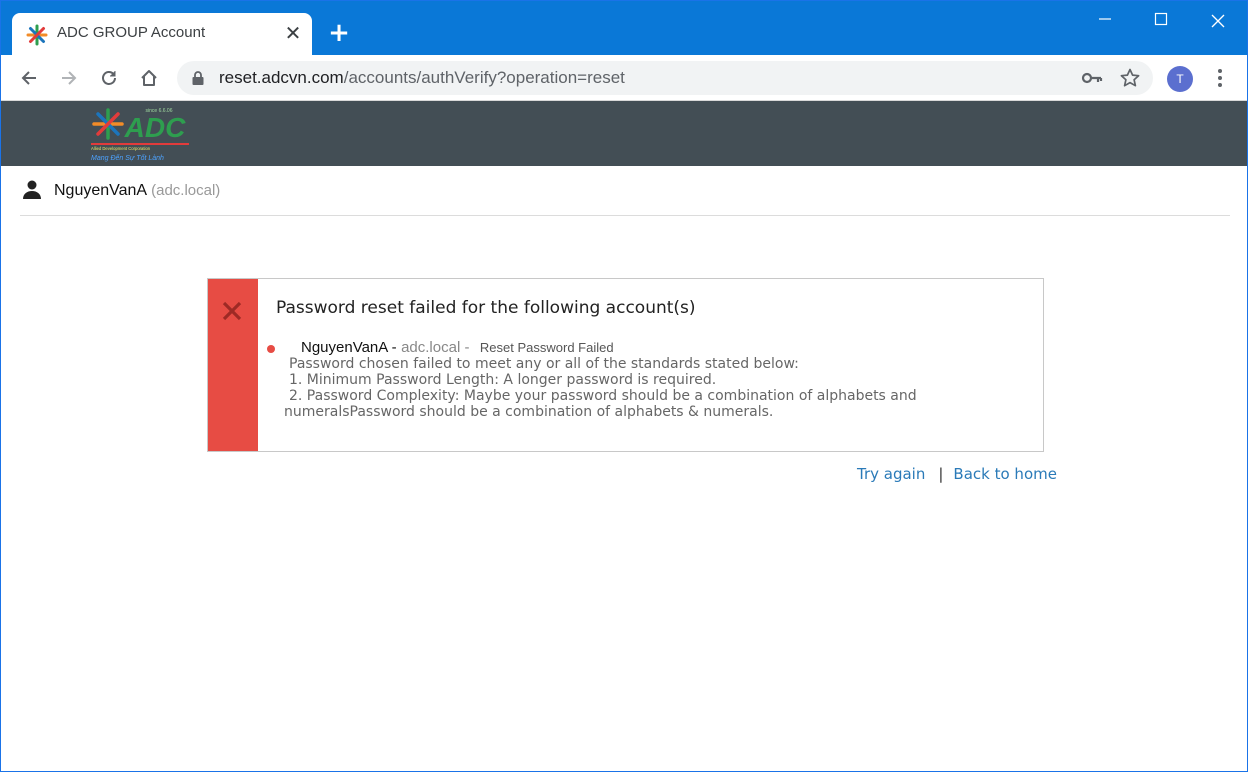  What do you see at coordinates (1092, 78) in the screenshot?
I see `key-icon` at bounding box center [1092, 78].